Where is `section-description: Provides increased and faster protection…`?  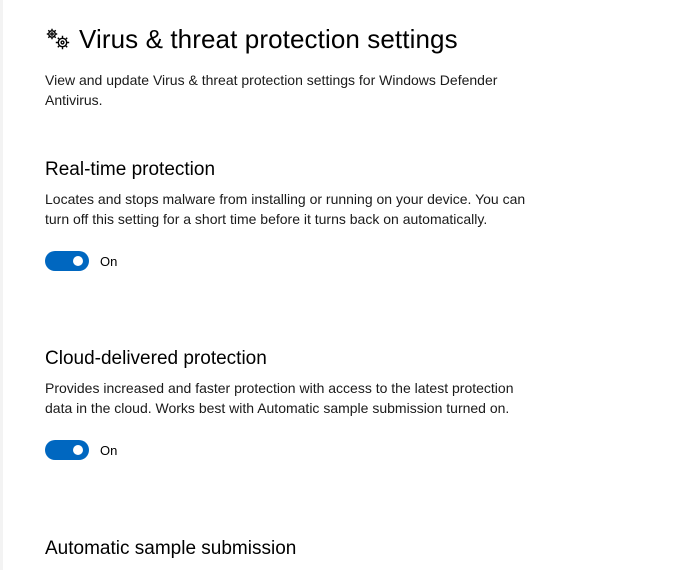
section-description: Provides increased and faster protection… is located at coordinates (279, 398).